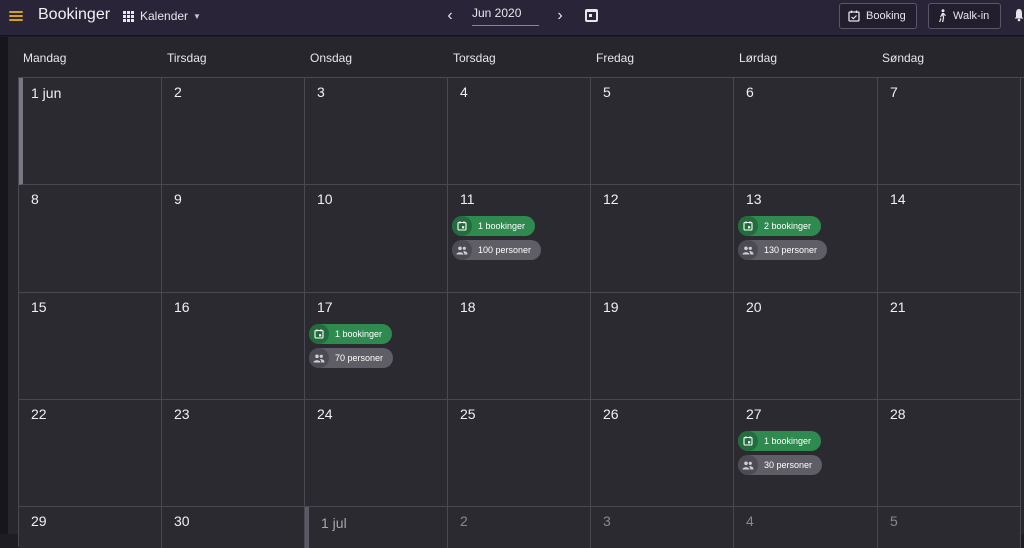 The height and width of the screenshot is (548, 1024). I want to click on persons-chip: 130 personer, so click(783, 250).